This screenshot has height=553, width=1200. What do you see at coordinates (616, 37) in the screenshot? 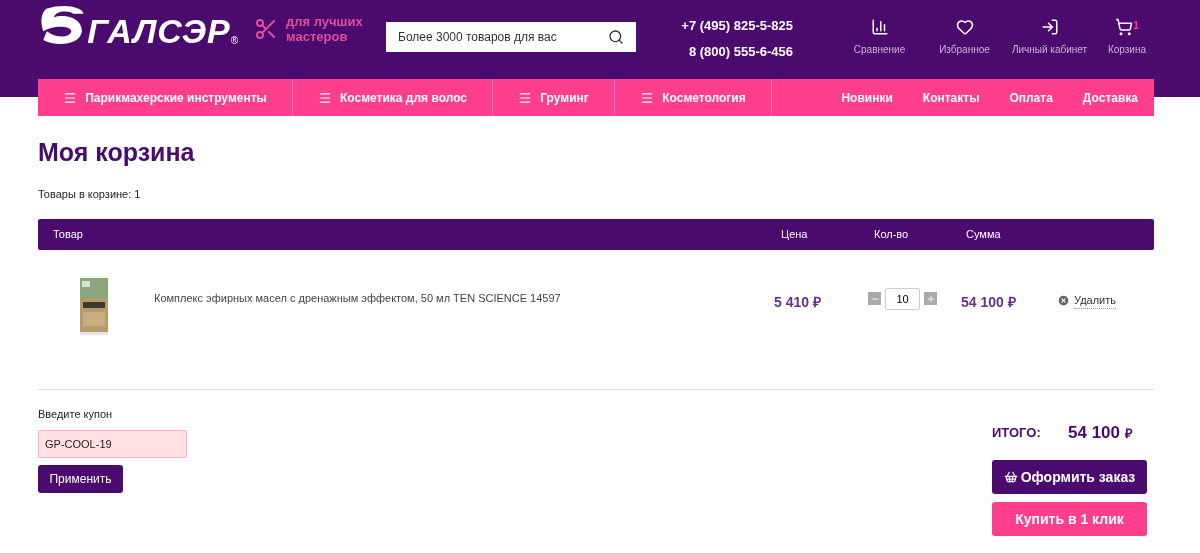
I see `search-icon` at bounding box center [616, 37].